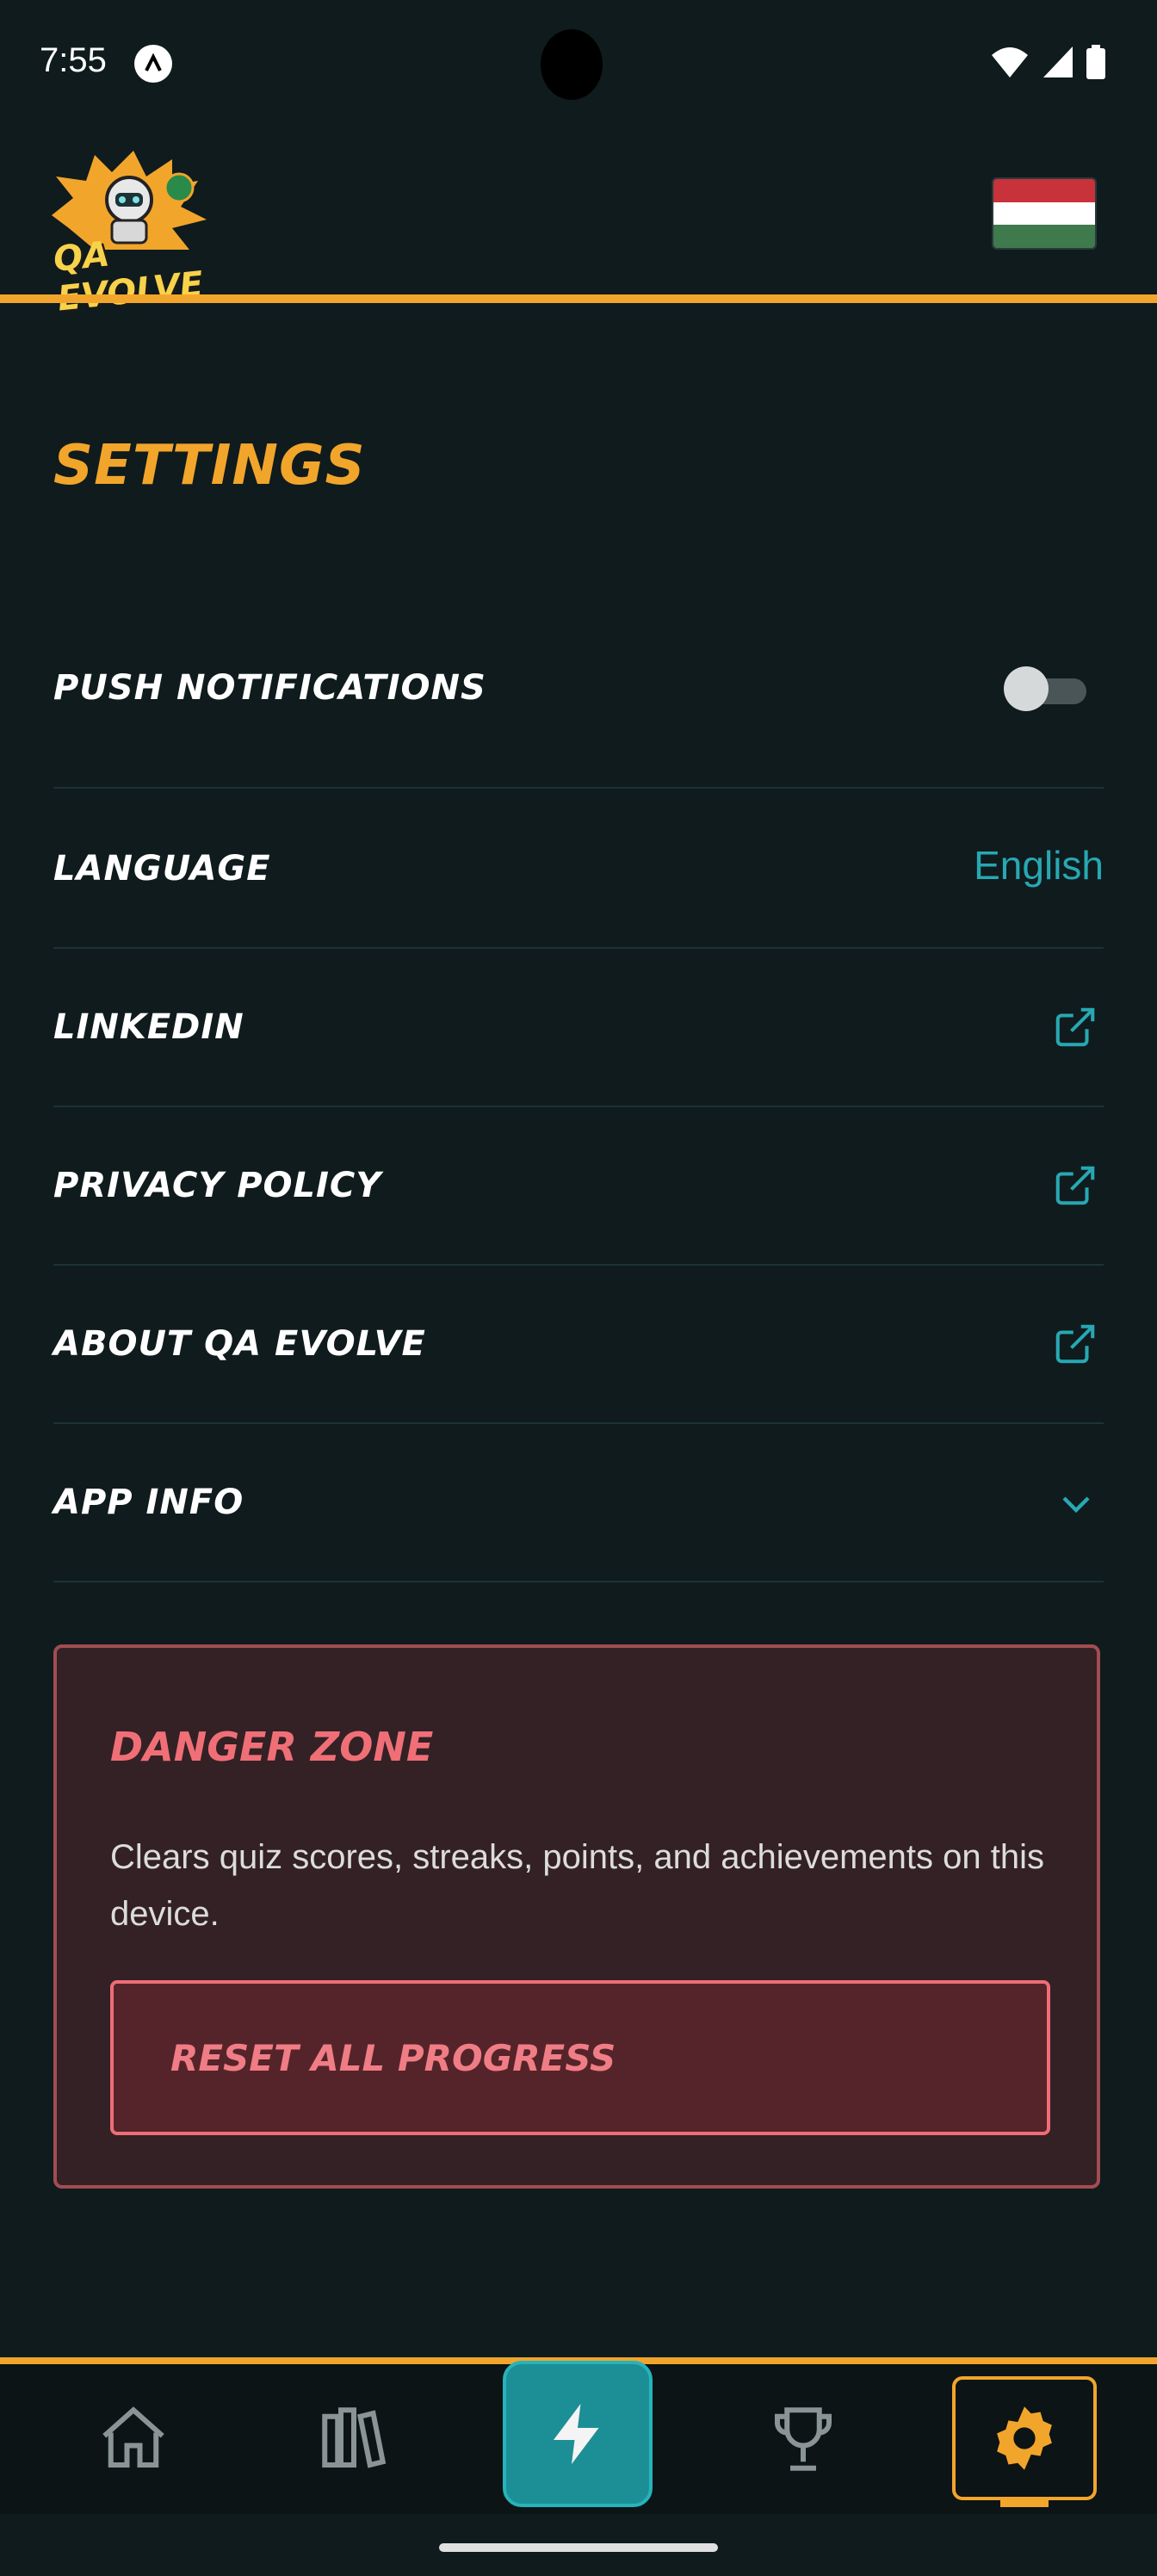  What do you see at coordinates (1010, 62) in the screenshot?
I see `wifi-icon` at bounding box center [1010, 62].